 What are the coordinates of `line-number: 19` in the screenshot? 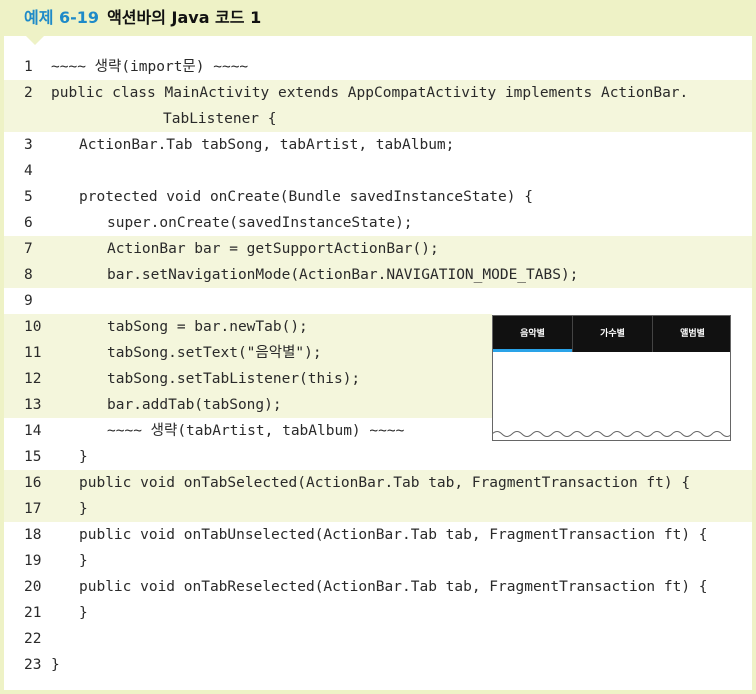 It's located at (33, 561).